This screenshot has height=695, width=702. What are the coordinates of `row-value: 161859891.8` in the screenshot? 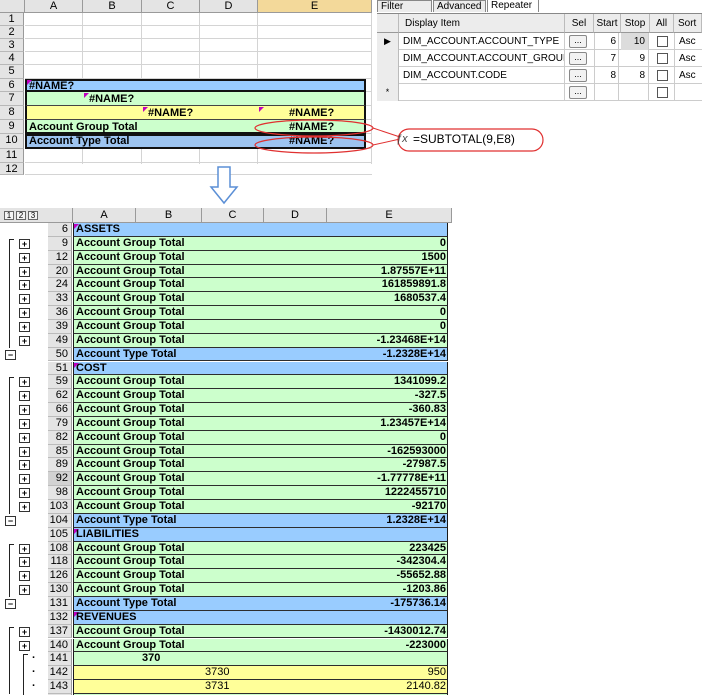 It's located at (414, 284).